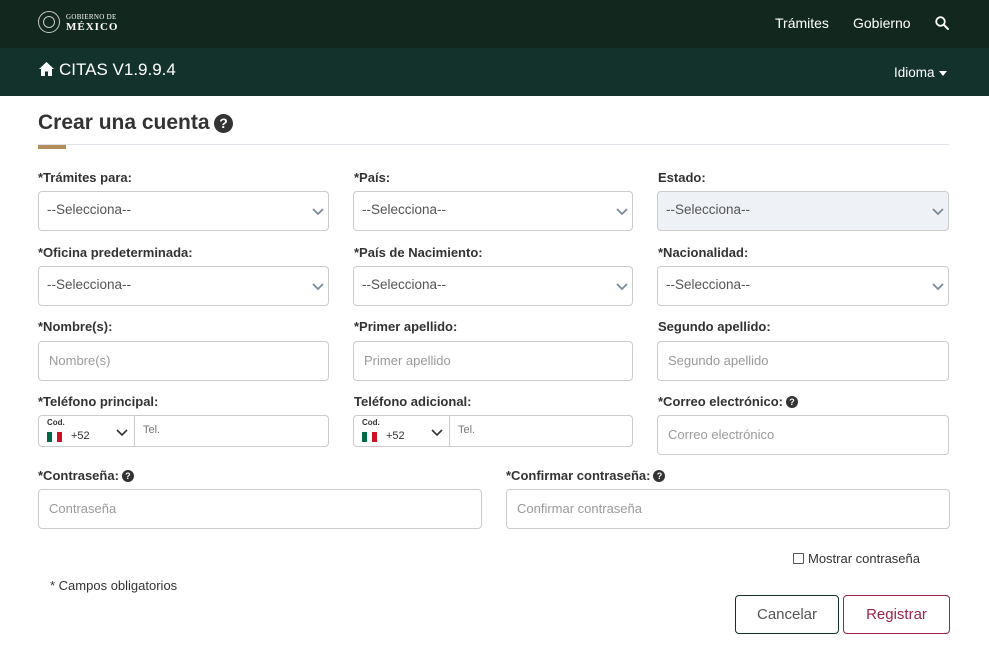  I want to click on pais-select: --Selecciona--, so click(493, 211).